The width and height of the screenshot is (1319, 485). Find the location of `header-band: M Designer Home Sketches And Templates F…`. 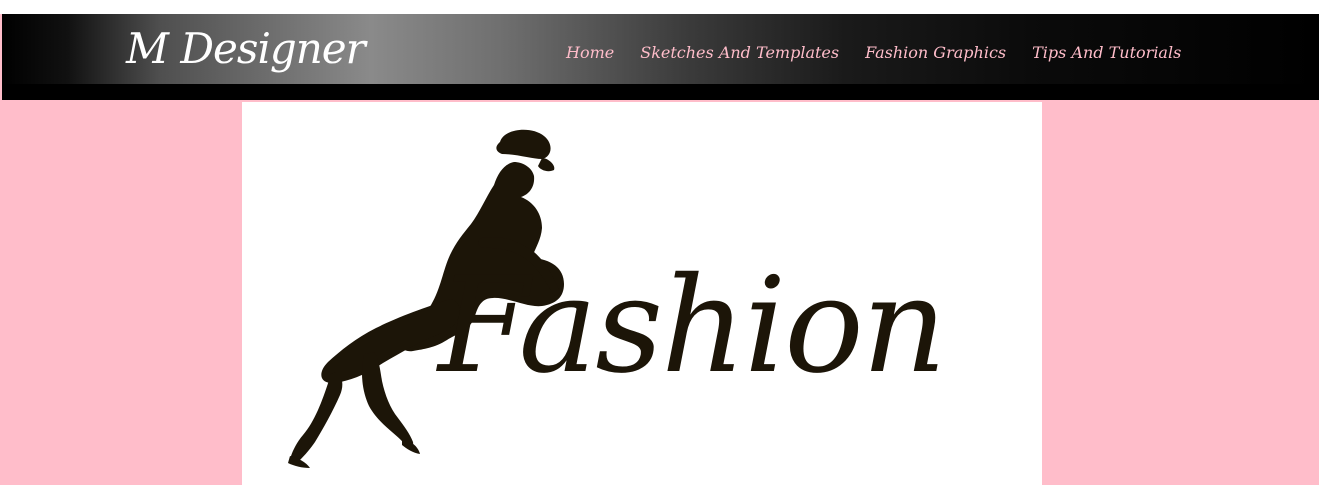

header-band: M Designer Home Sketches And Templates F… is located at coordinates (660, 49).